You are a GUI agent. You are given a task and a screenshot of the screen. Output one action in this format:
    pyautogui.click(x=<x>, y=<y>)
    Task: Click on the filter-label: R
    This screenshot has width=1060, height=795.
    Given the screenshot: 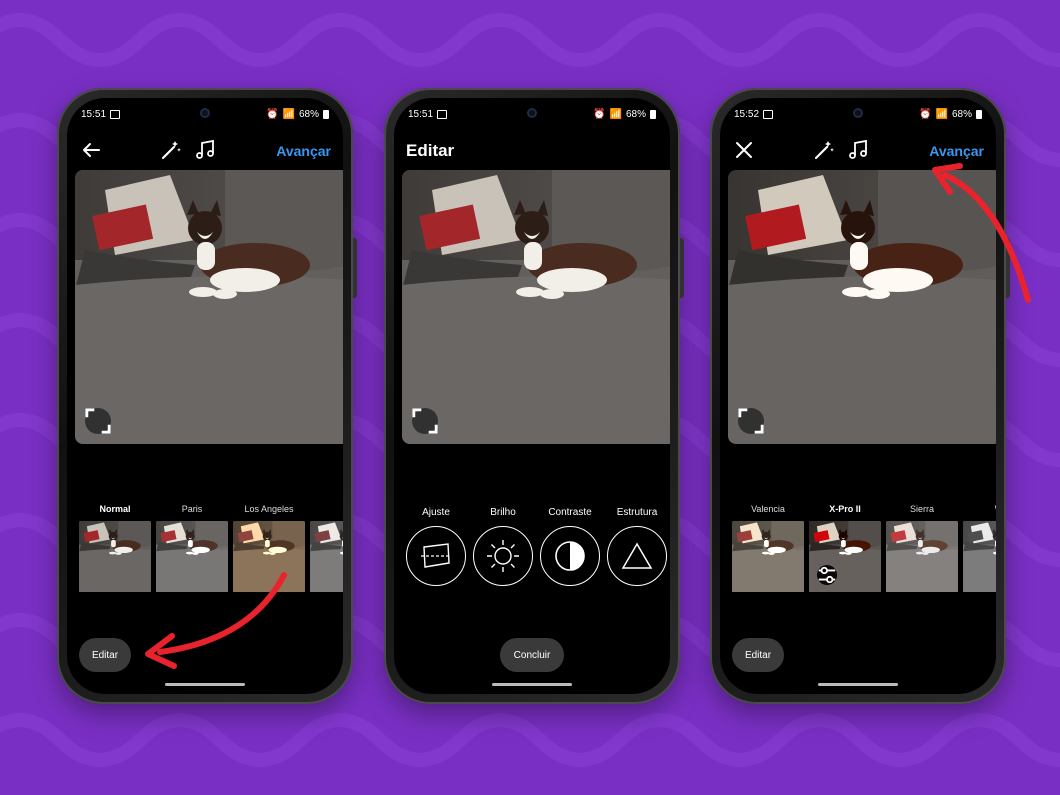 What is the action you would take?
    pyautogui.click(x=327, y=509)
    